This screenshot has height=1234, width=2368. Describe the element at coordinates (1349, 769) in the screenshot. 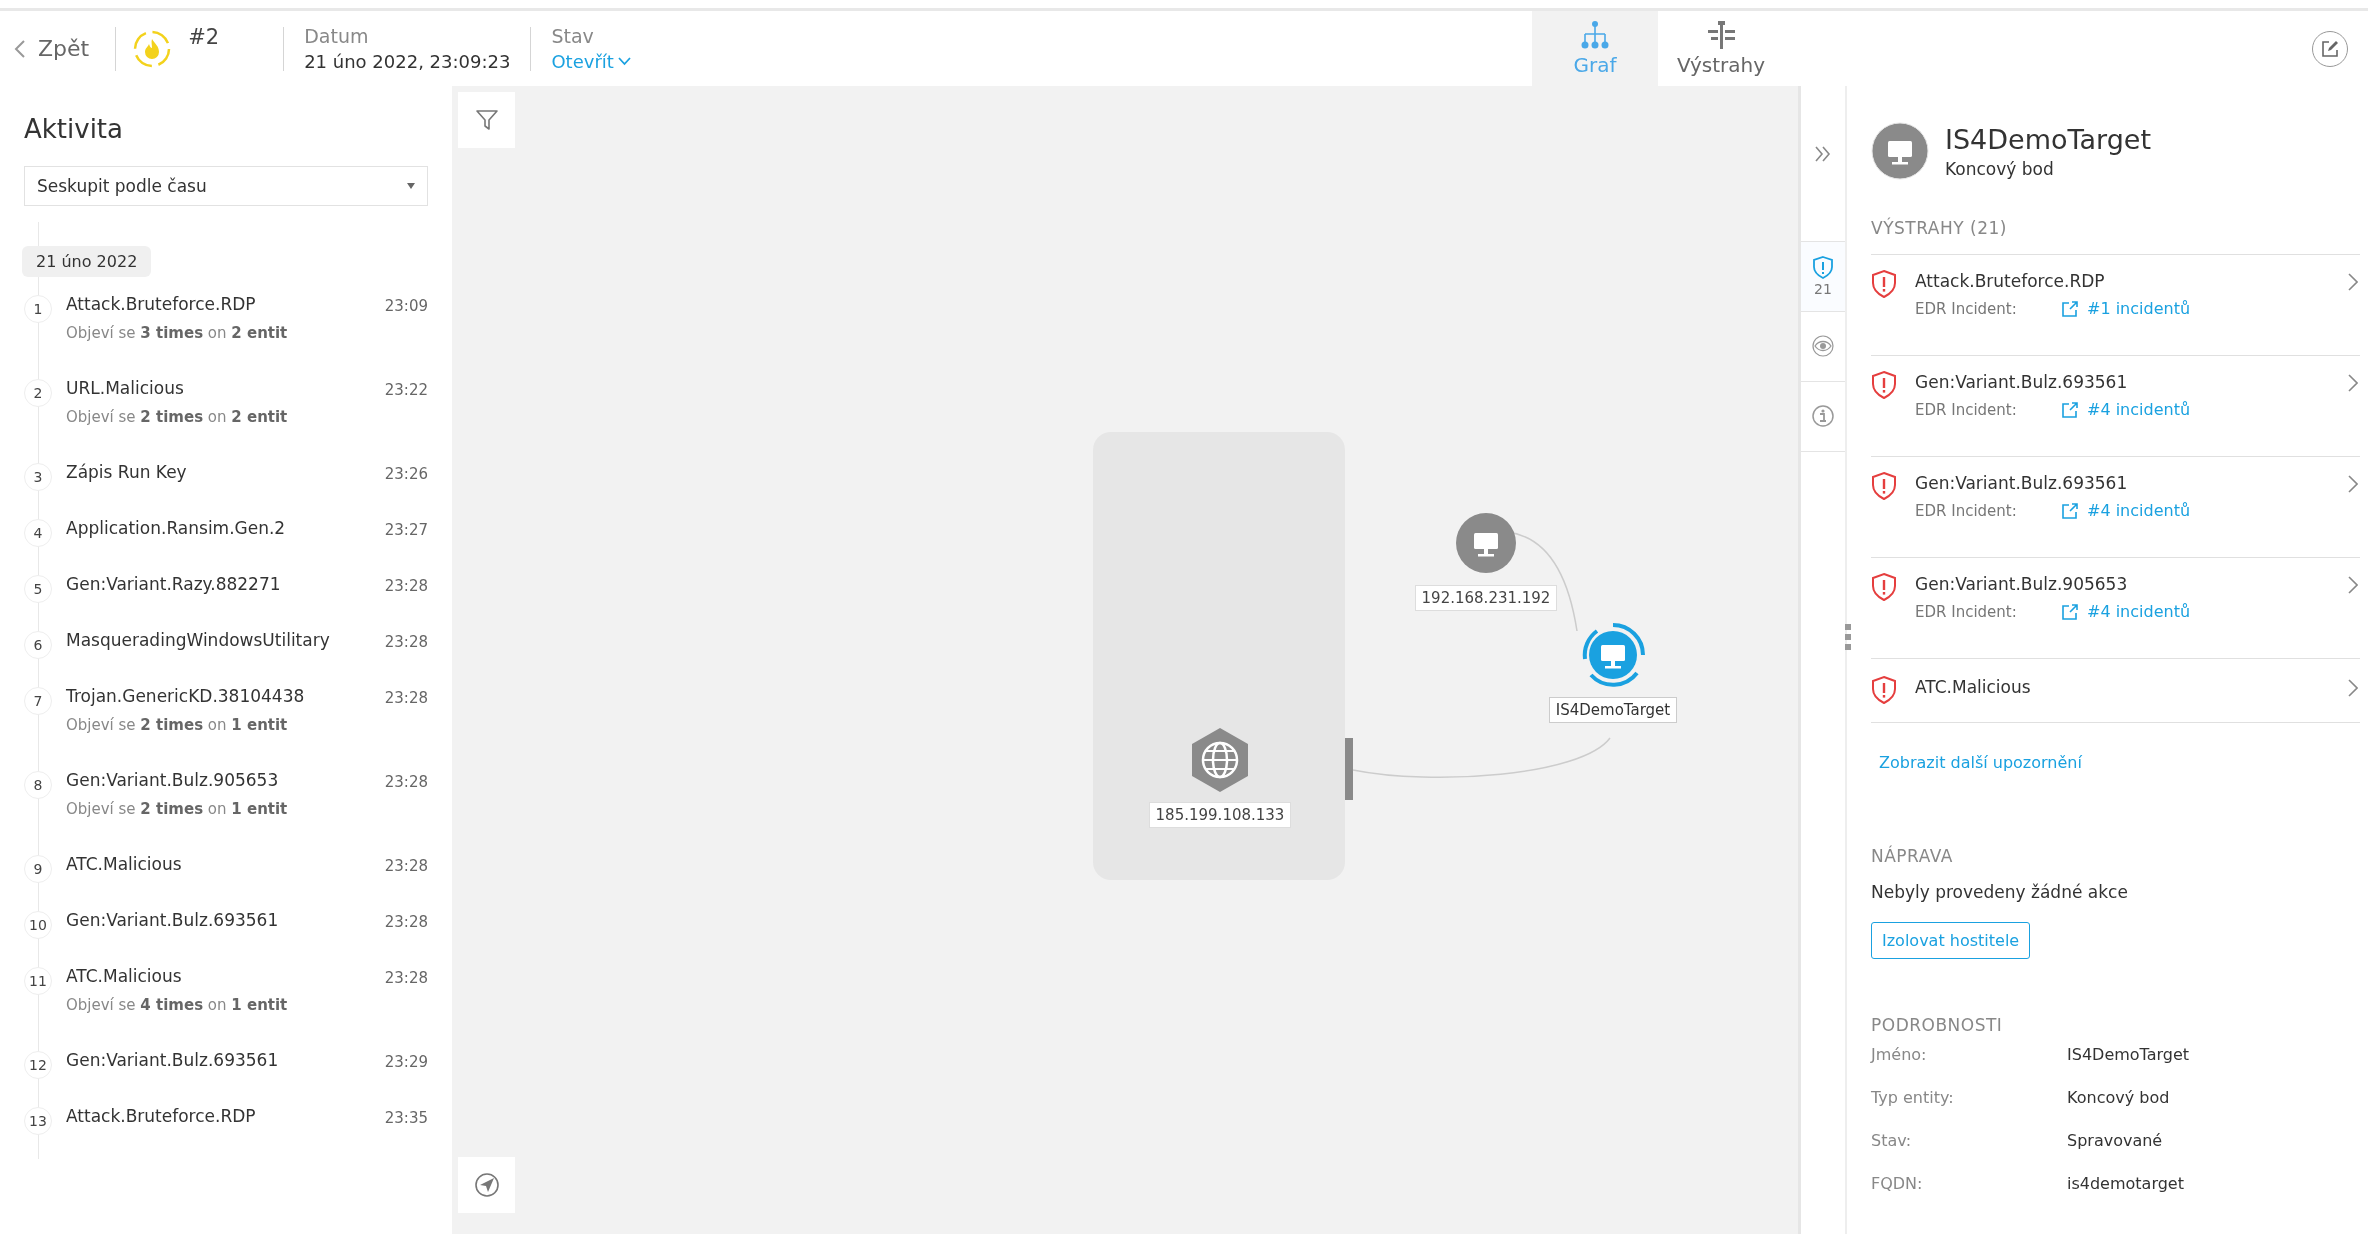

I see `connector-handle` at that location.